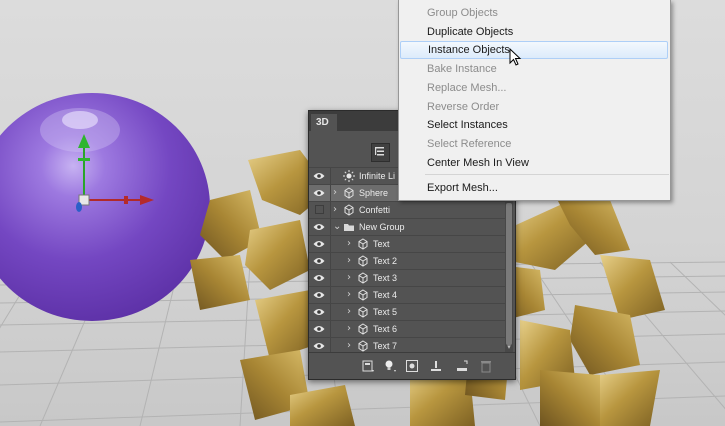 This screenshot has height=426, width=725. I want to click on layer-name: Text 7, so click(385, 346).